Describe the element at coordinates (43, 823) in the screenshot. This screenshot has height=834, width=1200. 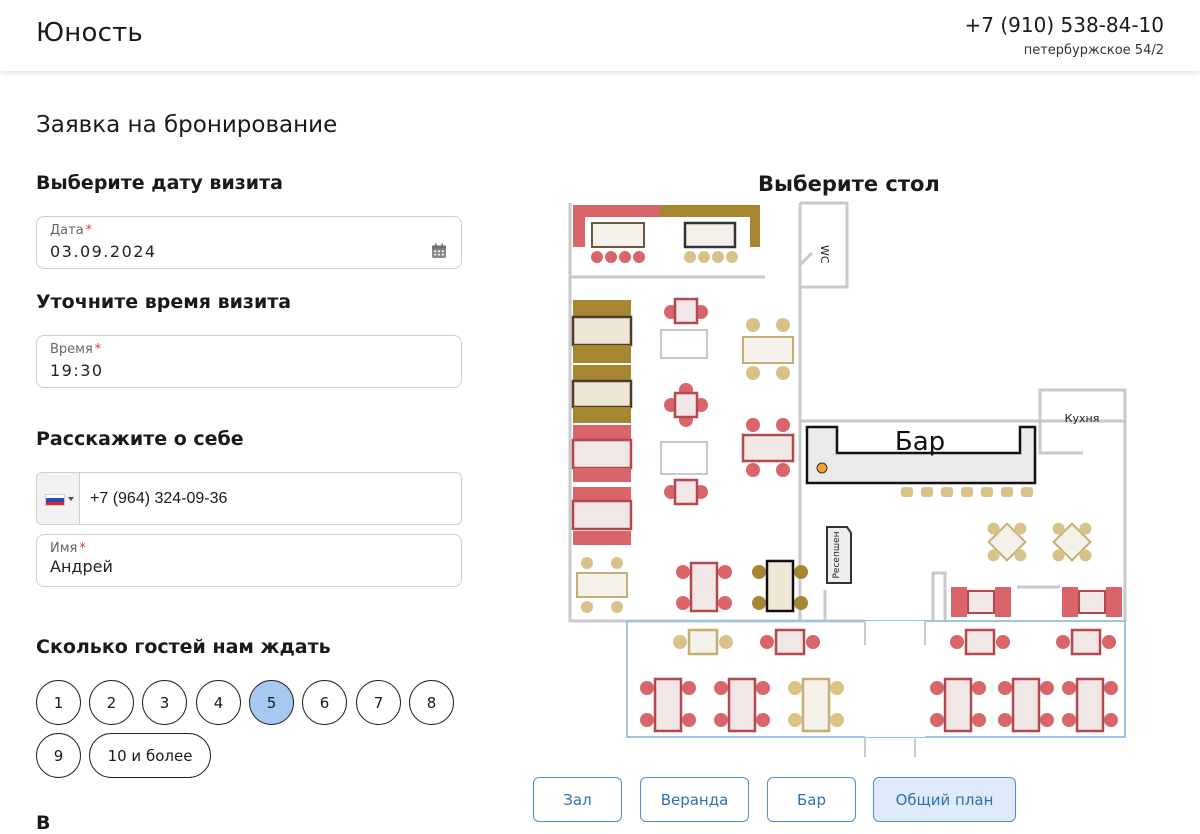
I see `next-section-title: В` at that location.